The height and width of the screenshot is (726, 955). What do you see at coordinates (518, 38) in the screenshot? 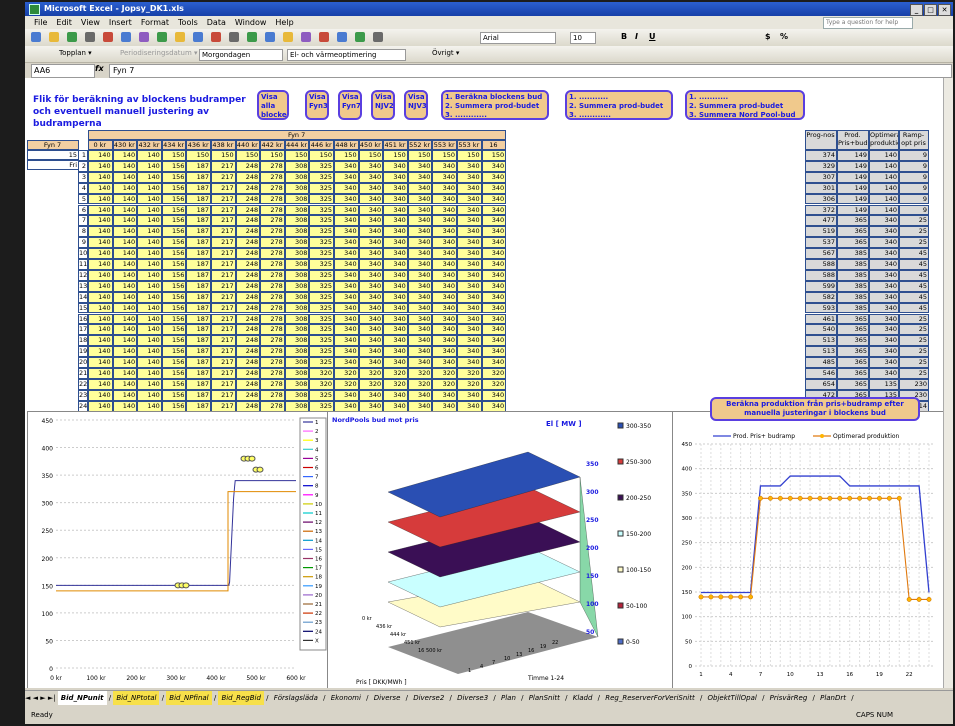
I see `font-select: Arial` at bounding box center [518, 38].